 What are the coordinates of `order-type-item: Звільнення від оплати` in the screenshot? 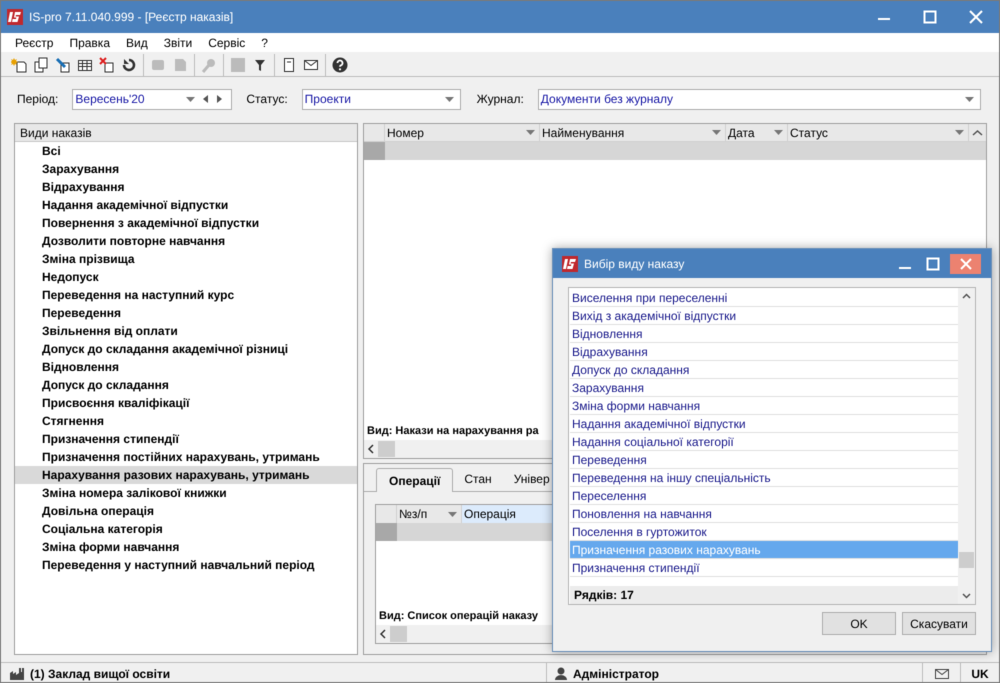 It's located at (186, 331).